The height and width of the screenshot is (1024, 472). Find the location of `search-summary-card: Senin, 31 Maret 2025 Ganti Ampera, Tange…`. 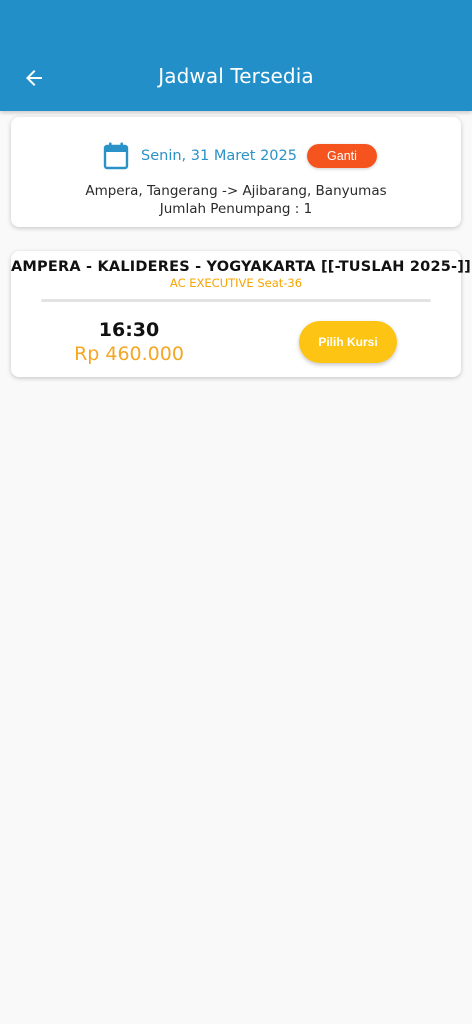

search-summary-card: Senin, 31 Maret 2025 Ganti Ampera, Tange… is located at coordinates (236, 172).